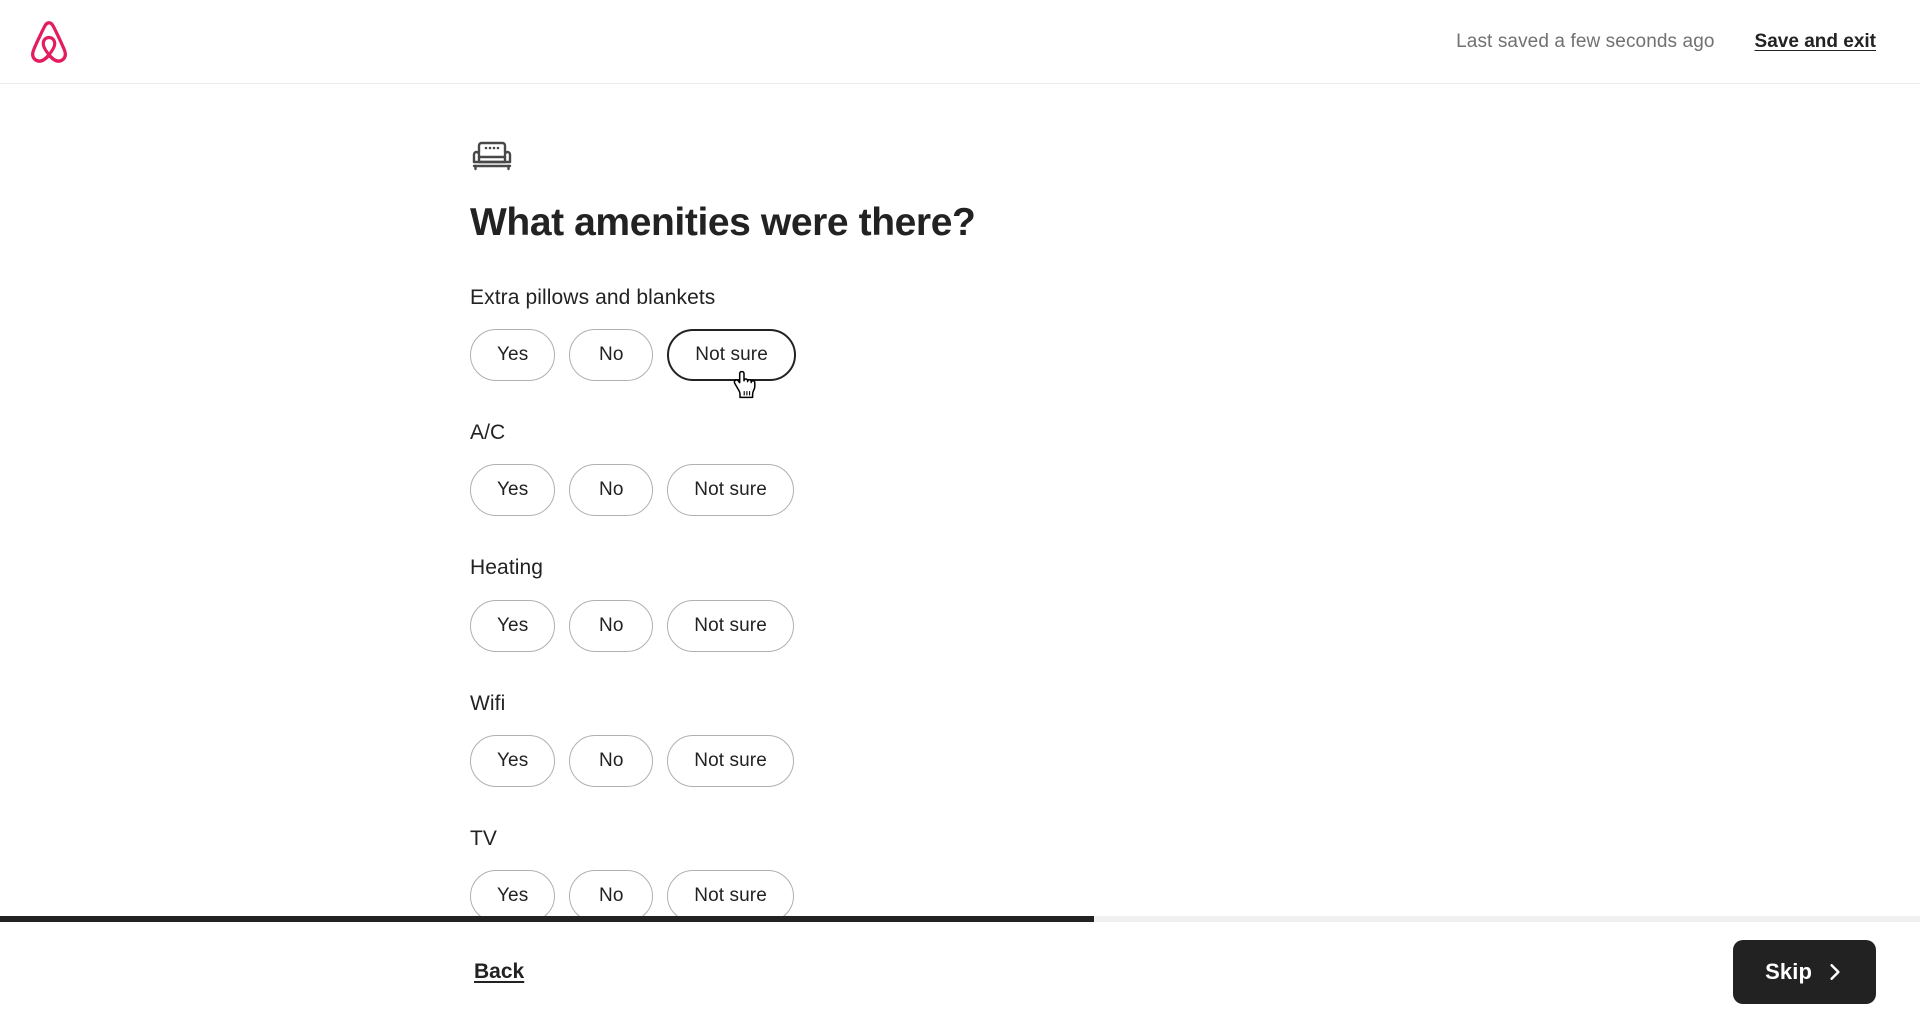 The image size is (1920, 1026). Describe the element at coordinates (484, 838) in the screenshot. I see `question-label: TV` at that location.